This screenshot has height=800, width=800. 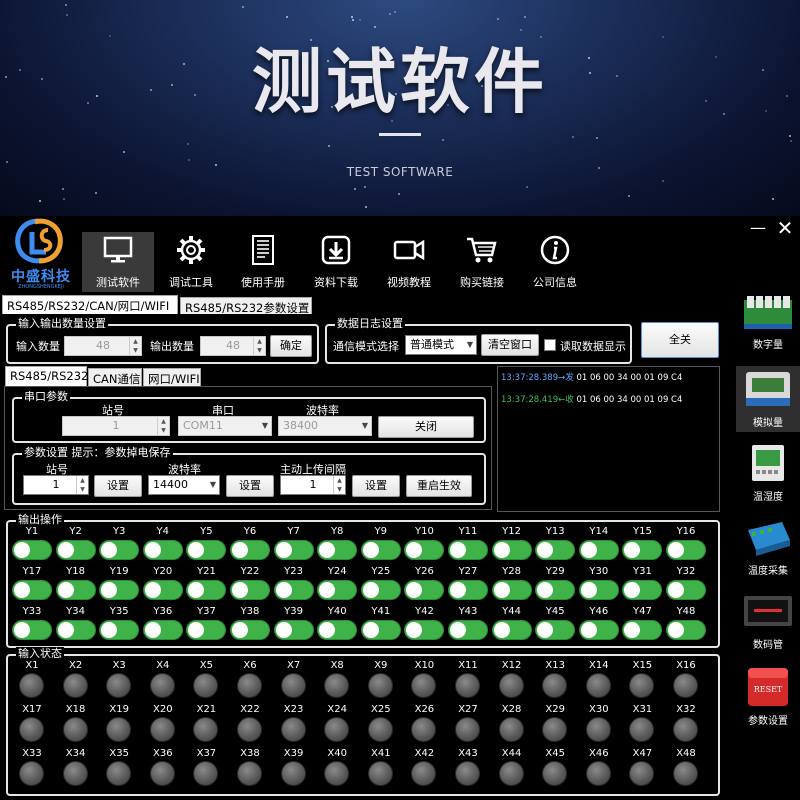 I want to click on read-display-checkbox, so click(x=550, y=345).